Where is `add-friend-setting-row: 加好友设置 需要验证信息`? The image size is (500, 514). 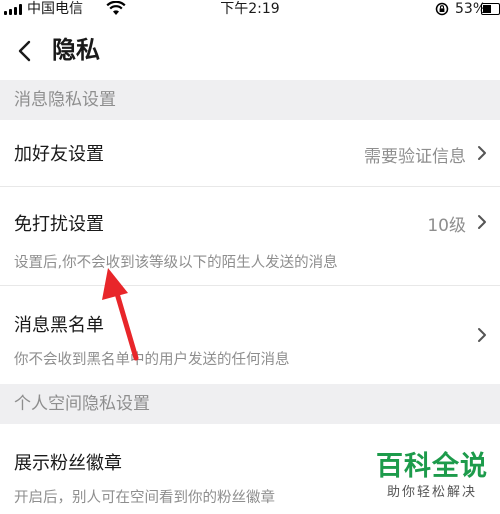
add-friend-setting-row: 加好友设置 需要验证信息 is located at coordinates (250, 153).